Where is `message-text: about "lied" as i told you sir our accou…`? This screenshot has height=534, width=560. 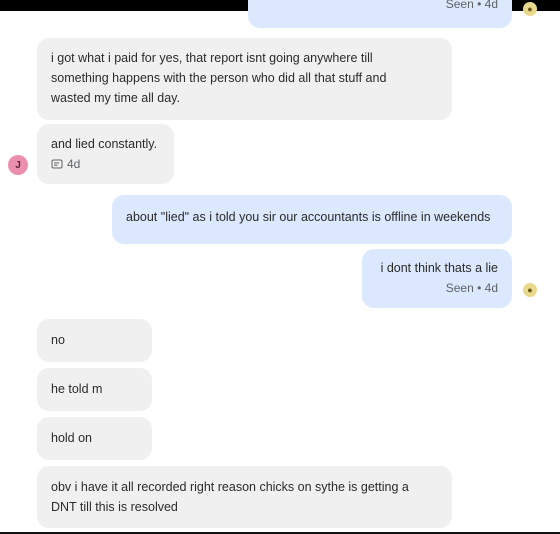 message-text: about "lied" as i told you sir our accou… is located at coordinates (308, 217).